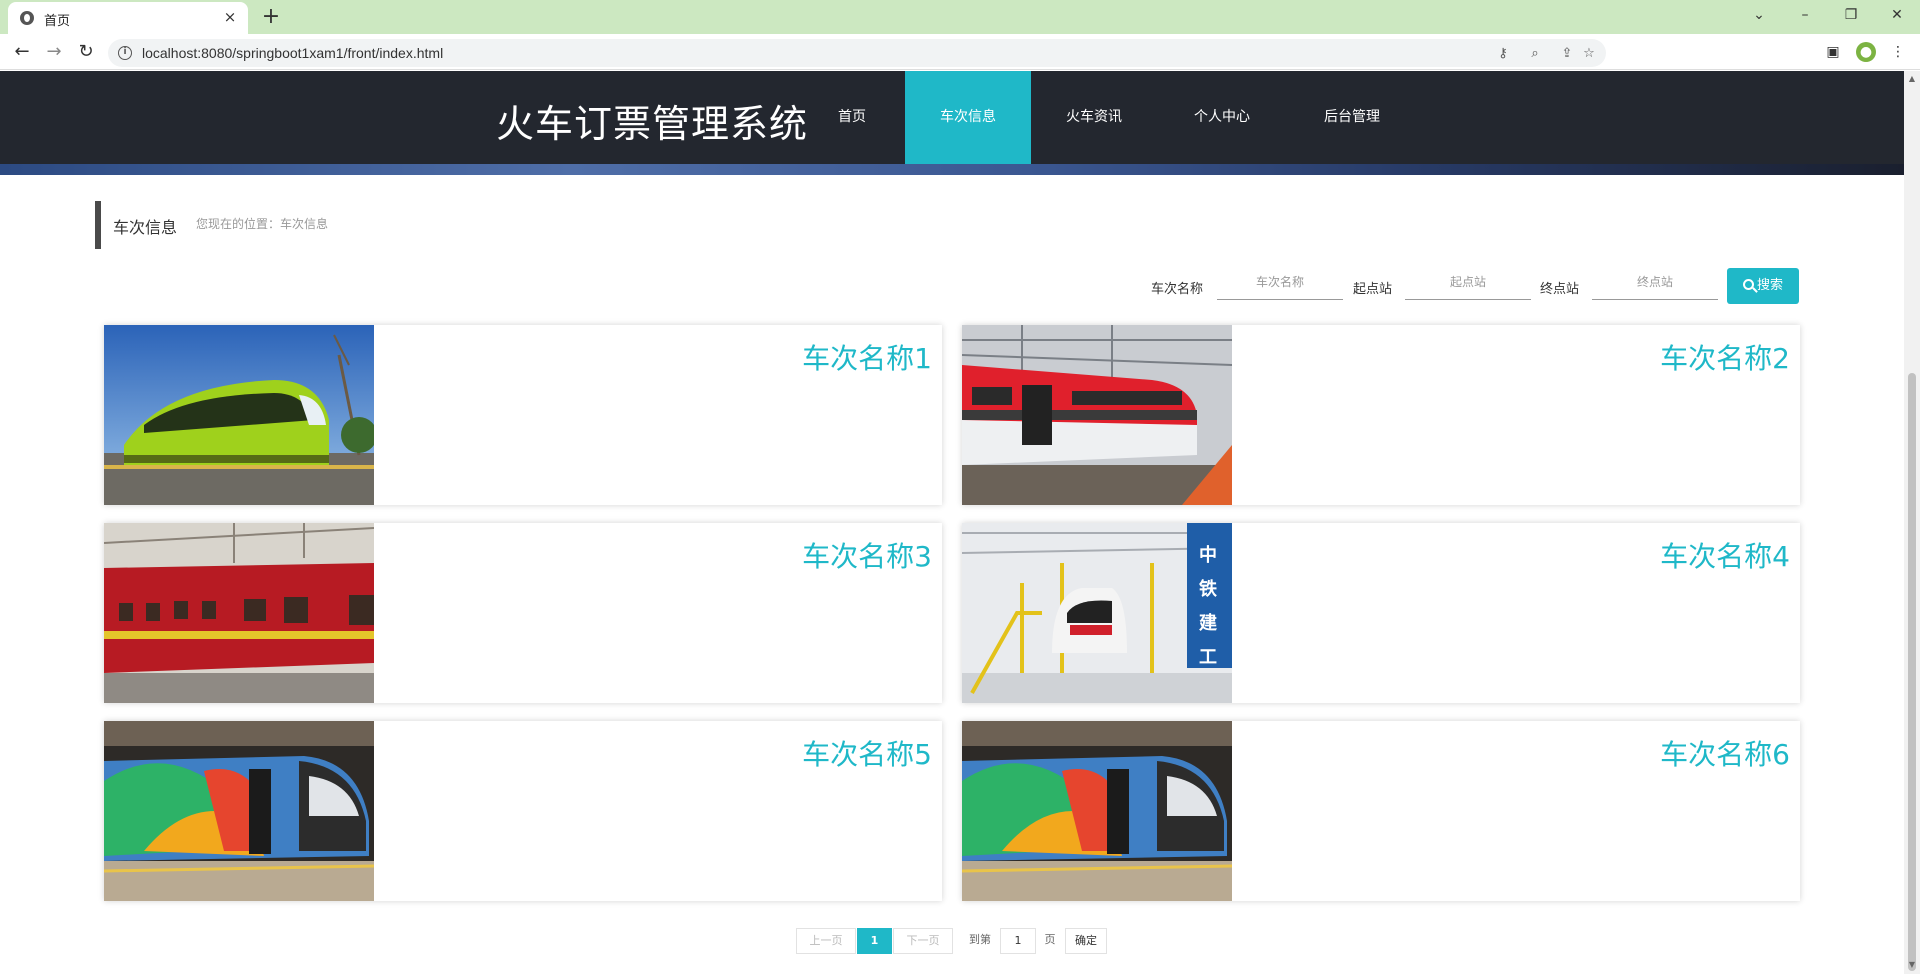 The height and width of the screenshot is (974, 1920). Describe the element at coordinates (239, 613) in the screenshot. I see `red-passenger-car-icon` at that location.